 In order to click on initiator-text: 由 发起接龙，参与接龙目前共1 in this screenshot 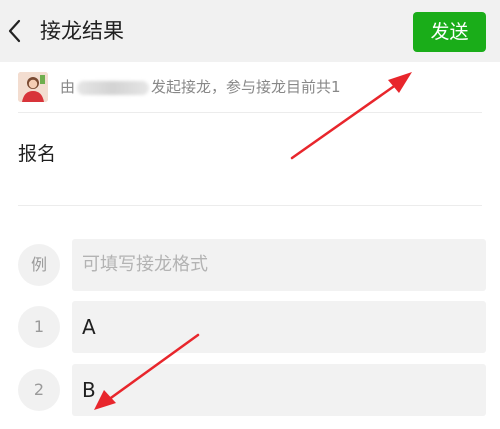, I will do `click(200, 87)`.